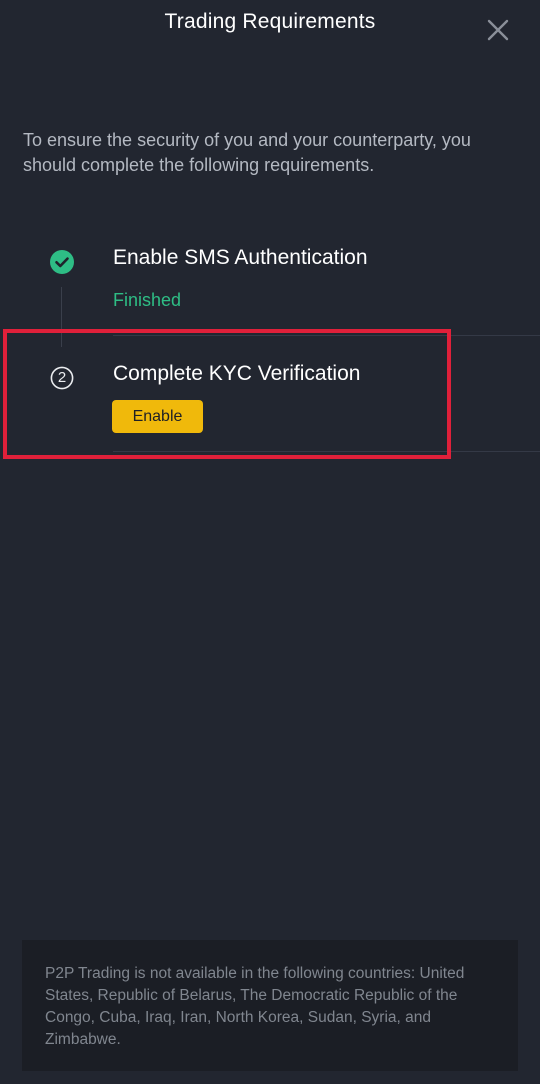 This screenshot has width=540, height=1084. I want to click on close-button, so click(498, 30).